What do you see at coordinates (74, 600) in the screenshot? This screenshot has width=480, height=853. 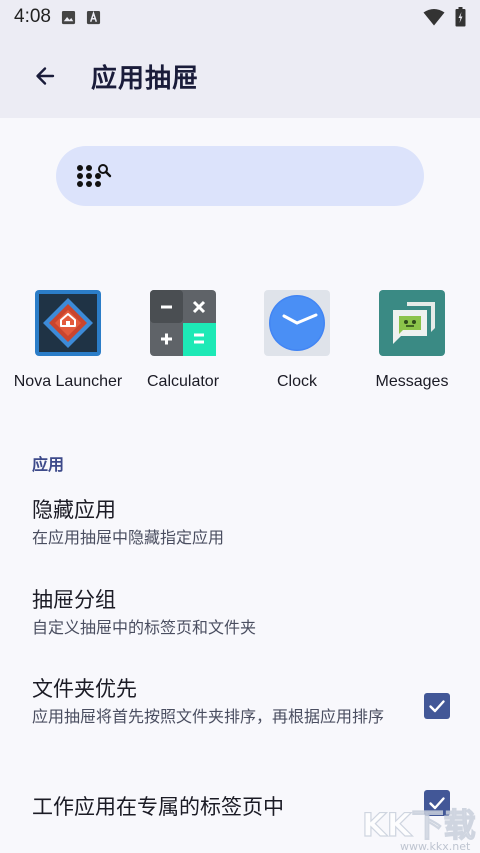 I see `pref-title: 抽屉分组` at bounding box center [74, 600].